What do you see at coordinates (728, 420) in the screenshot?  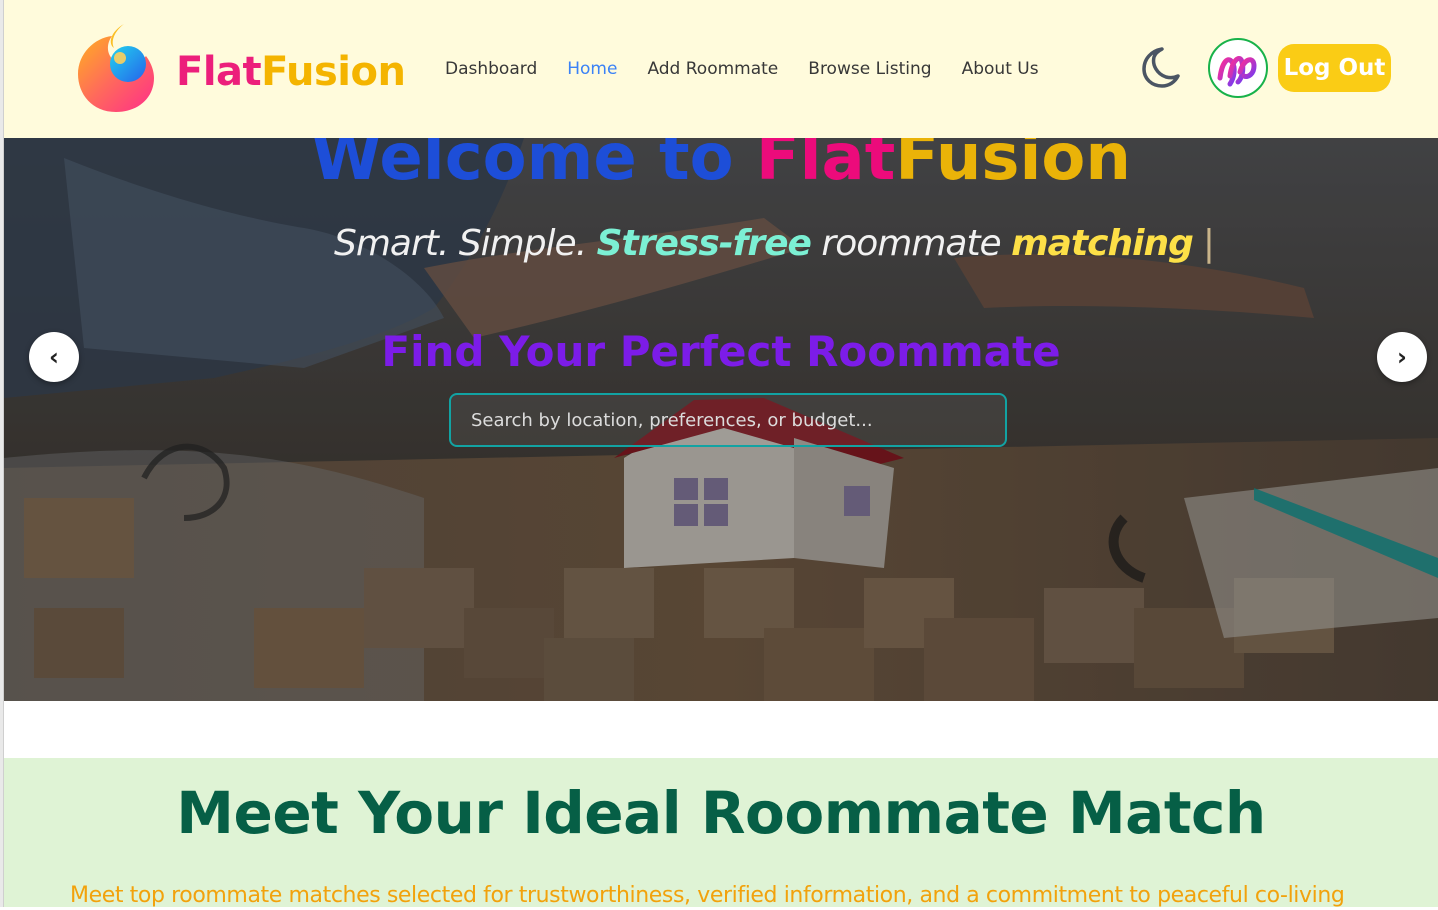 I see `search-input` at bounding box center [728, 420].